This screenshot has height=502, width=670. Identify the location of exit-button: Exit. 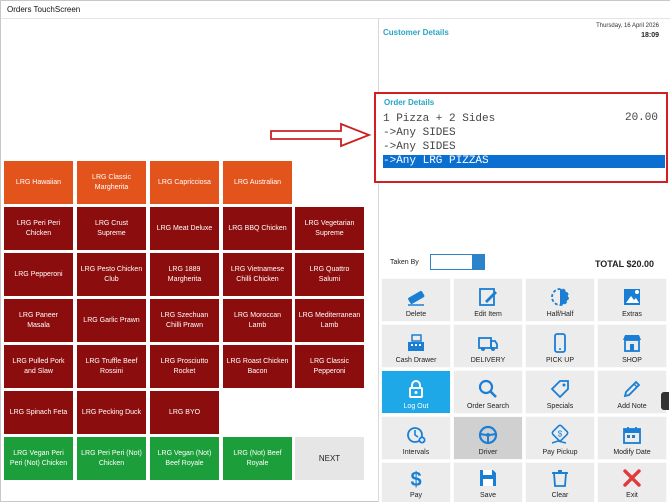
(632, 482).